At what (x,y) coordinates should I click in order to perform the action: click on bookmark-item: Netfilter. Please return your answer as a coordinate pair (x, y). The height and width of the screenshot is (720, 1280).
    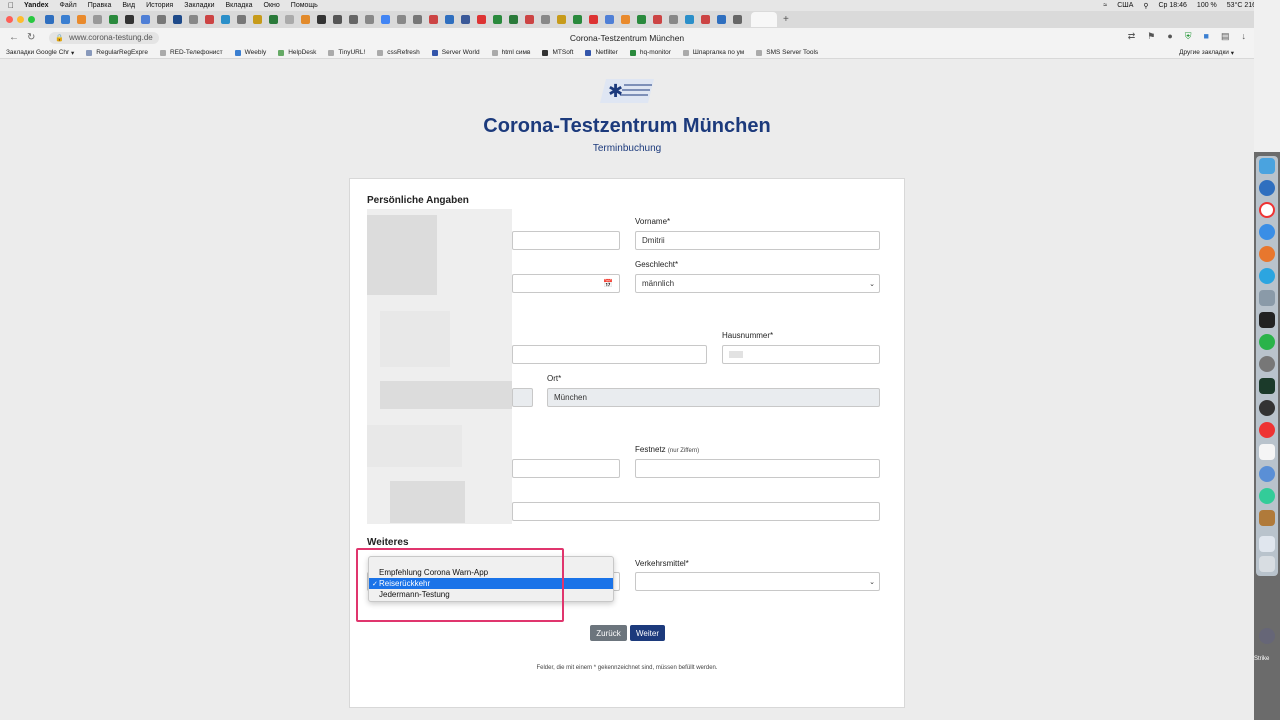
    Looking at the image, I should click on (601, 52).